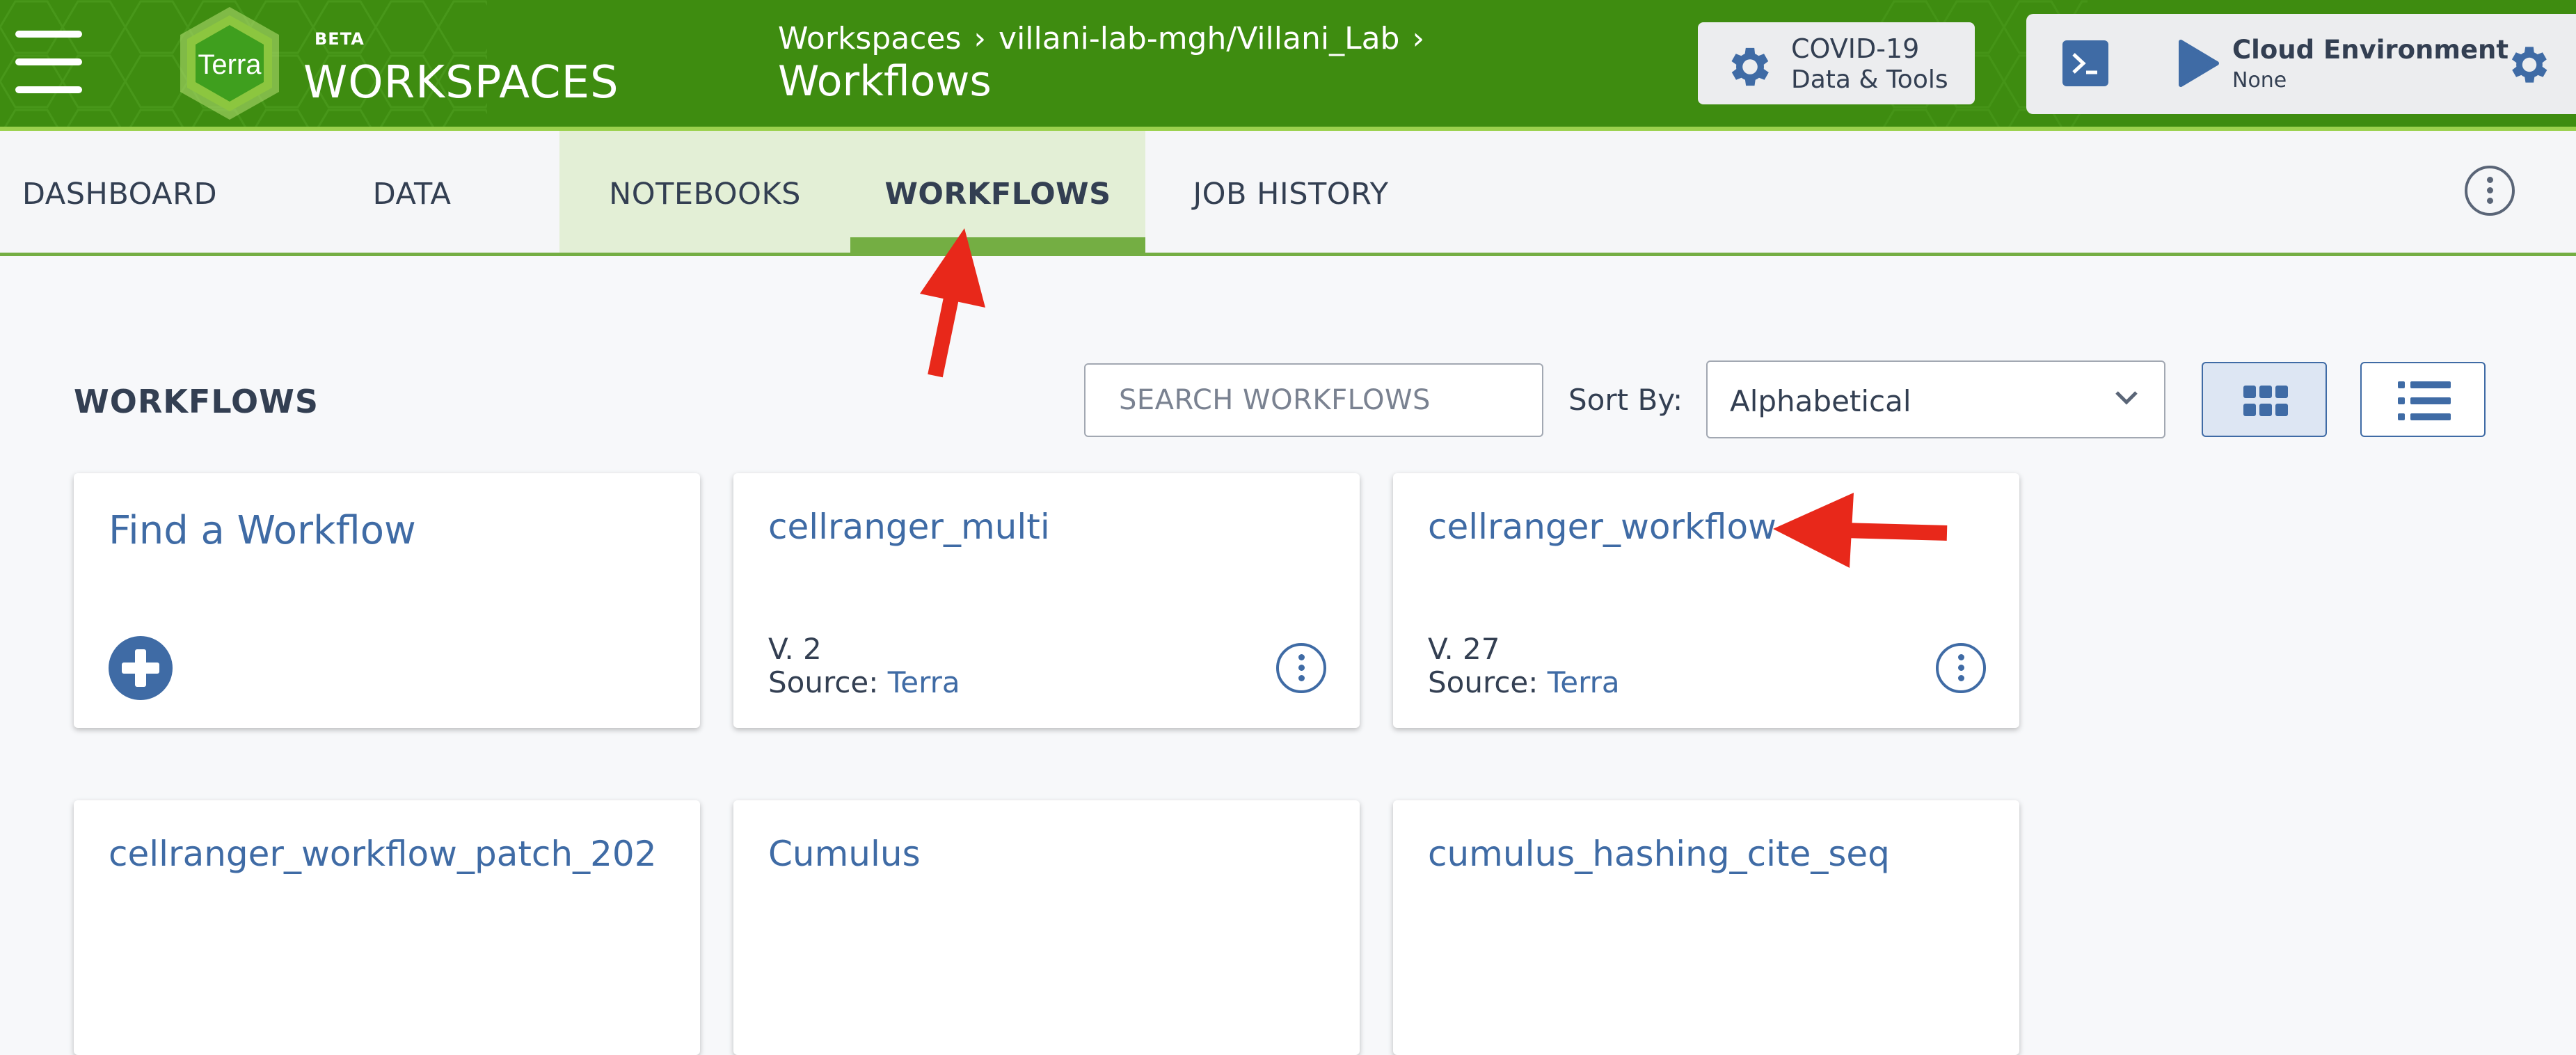  Describe the element at coordinates (909, 527) in the screenshot. I see `workflow-name-link: cellranger_multi` at that location.